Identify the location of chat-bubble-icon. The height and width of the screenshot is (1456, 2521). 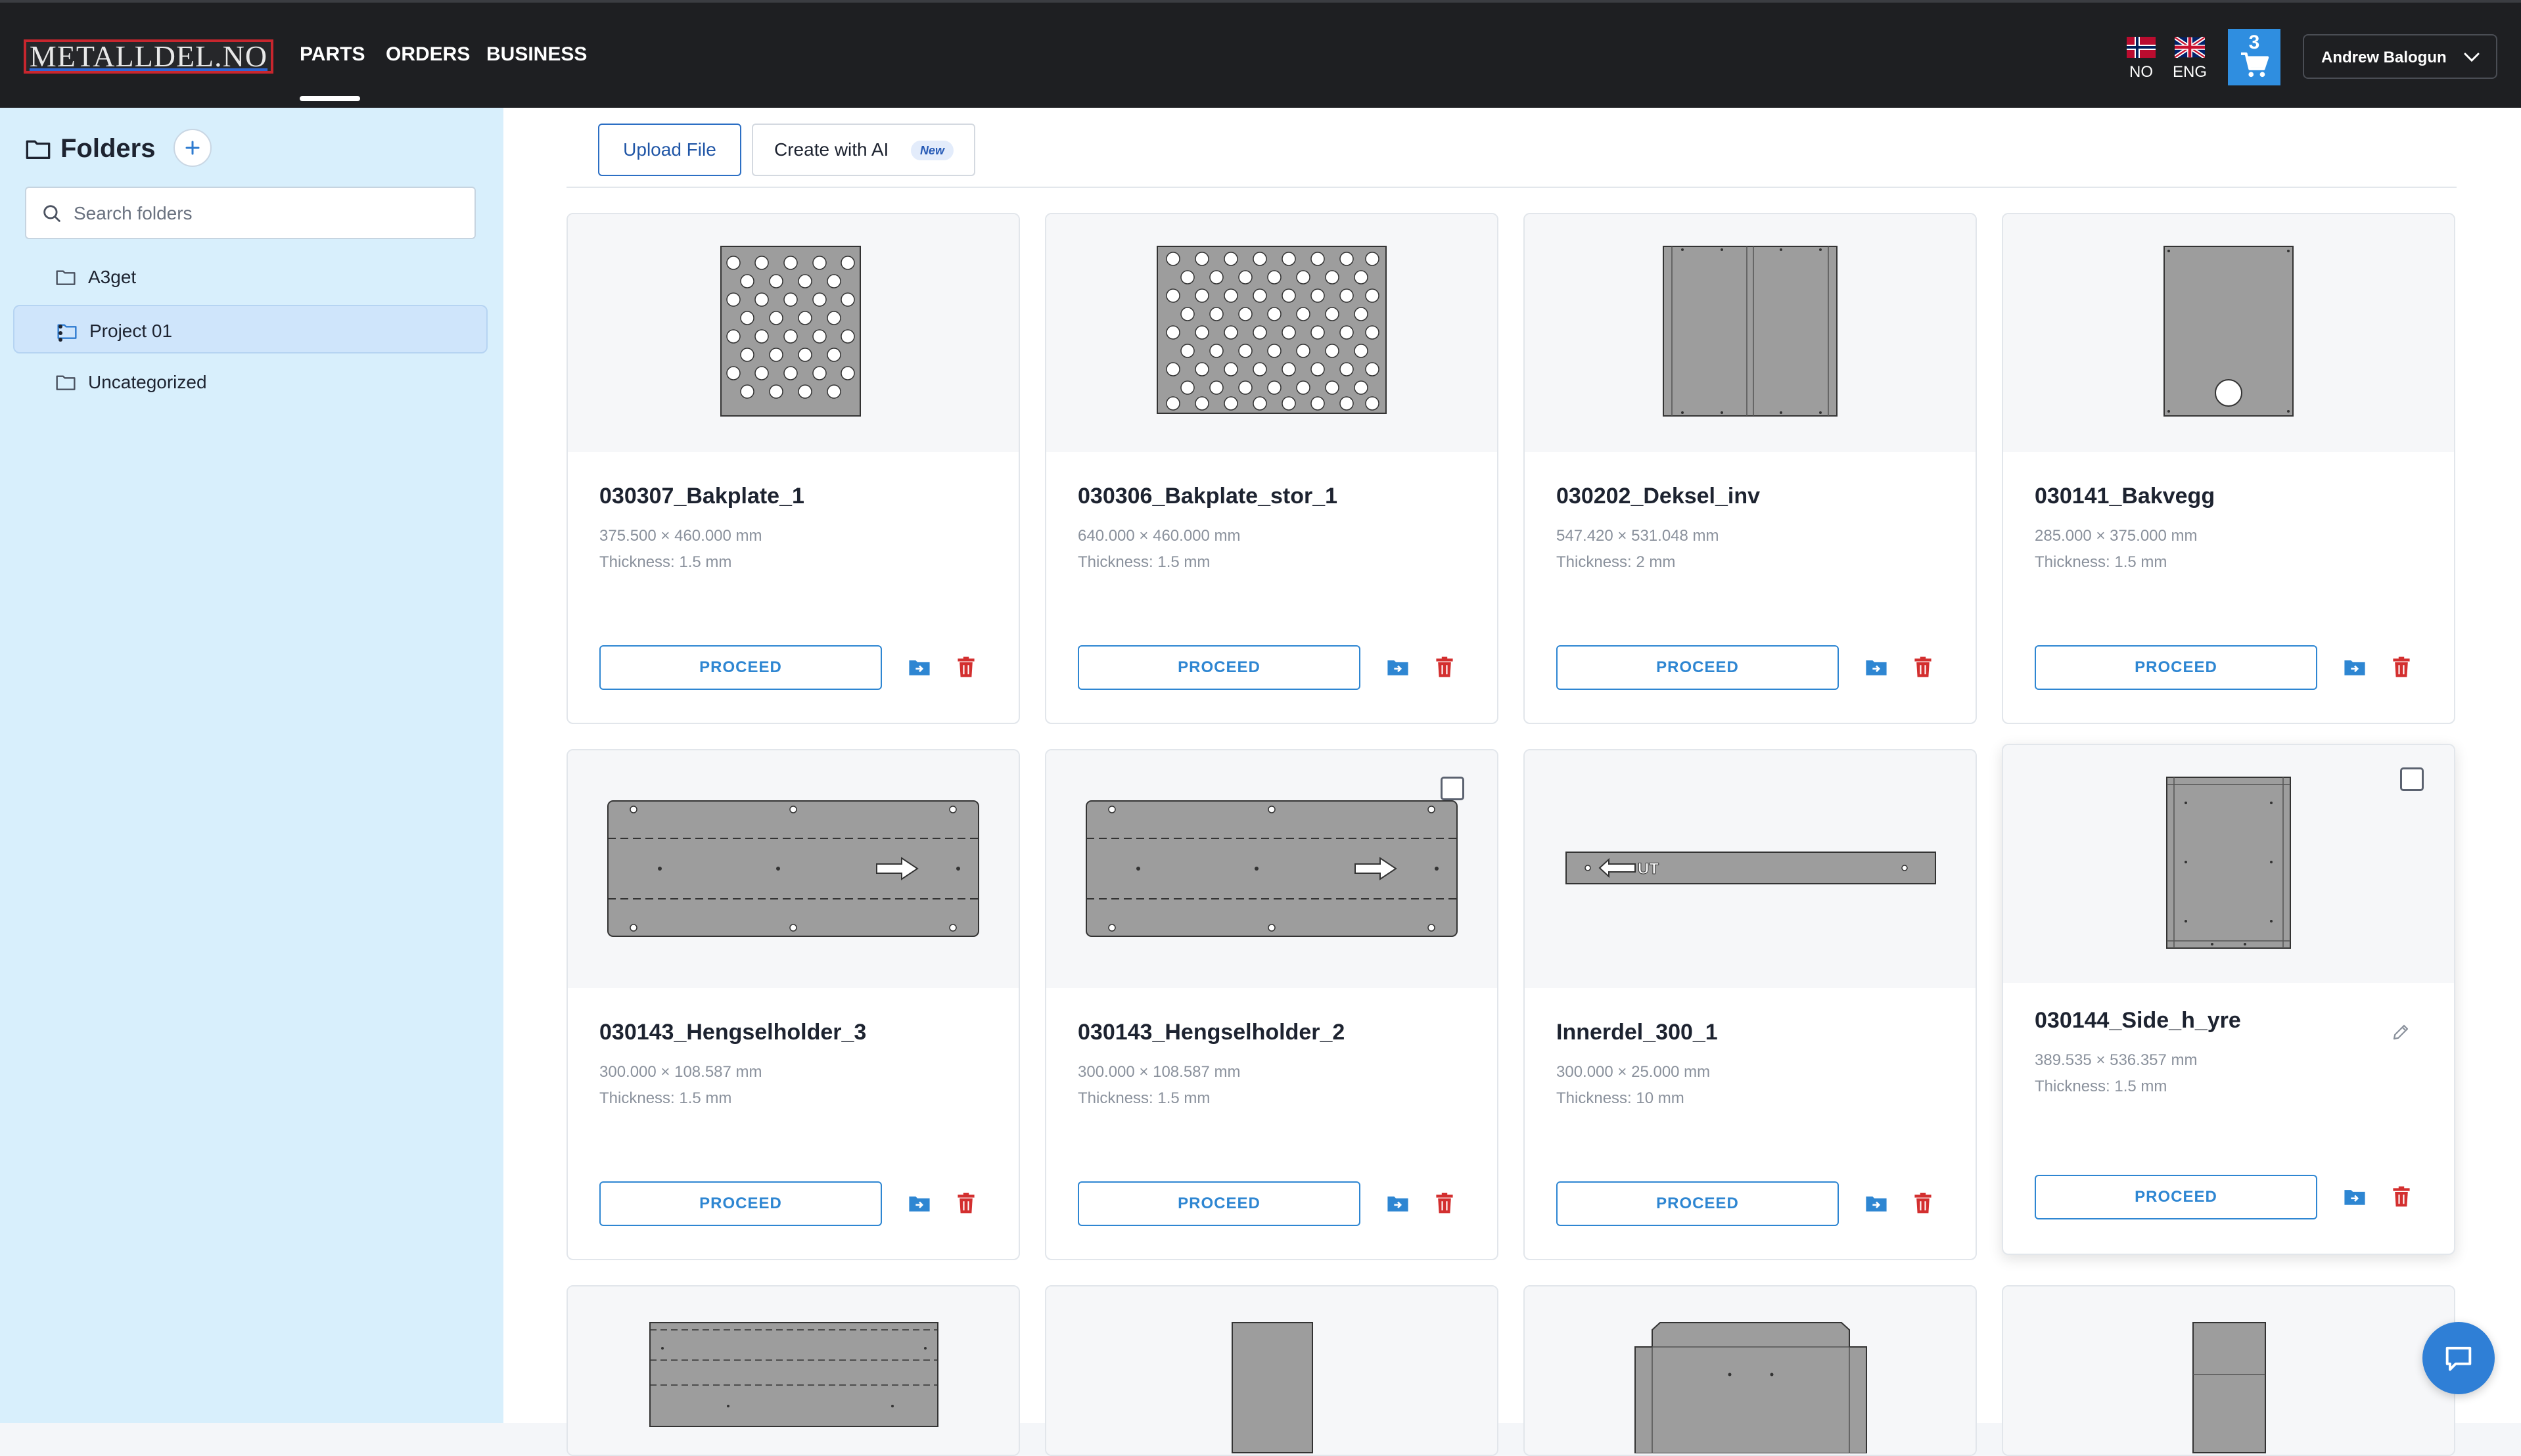
(2458, 1358).